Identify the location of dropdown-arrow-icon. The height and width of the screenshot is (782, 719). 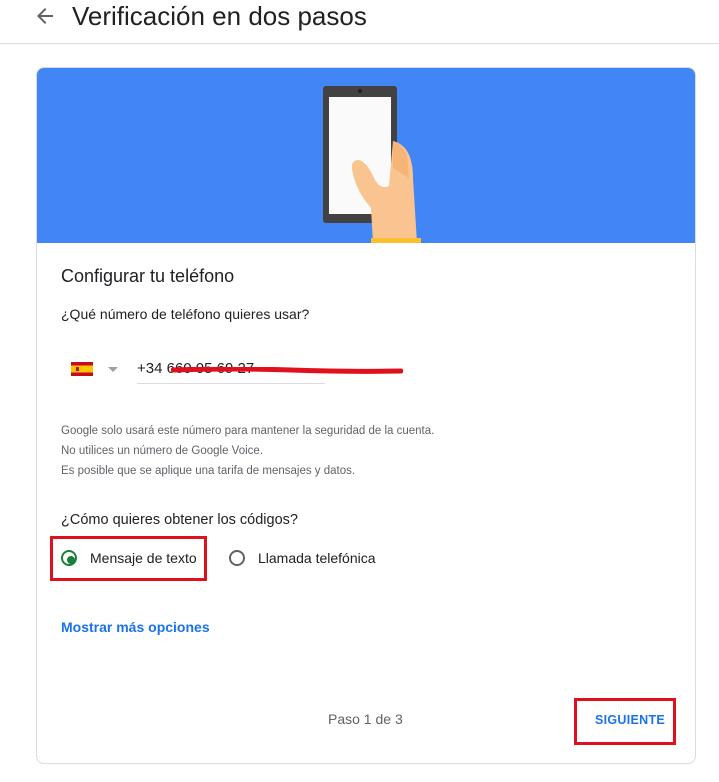
(113, 369).